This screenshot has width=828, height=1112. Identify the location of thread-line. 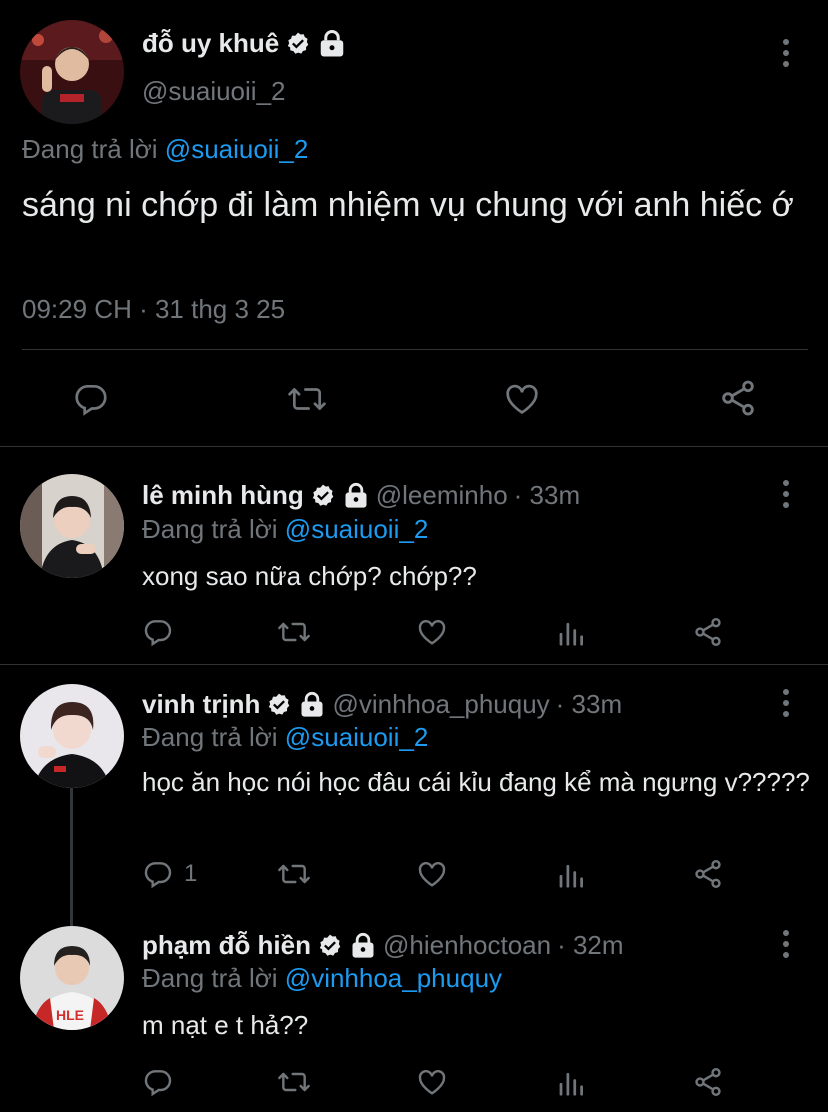
(71, 855).